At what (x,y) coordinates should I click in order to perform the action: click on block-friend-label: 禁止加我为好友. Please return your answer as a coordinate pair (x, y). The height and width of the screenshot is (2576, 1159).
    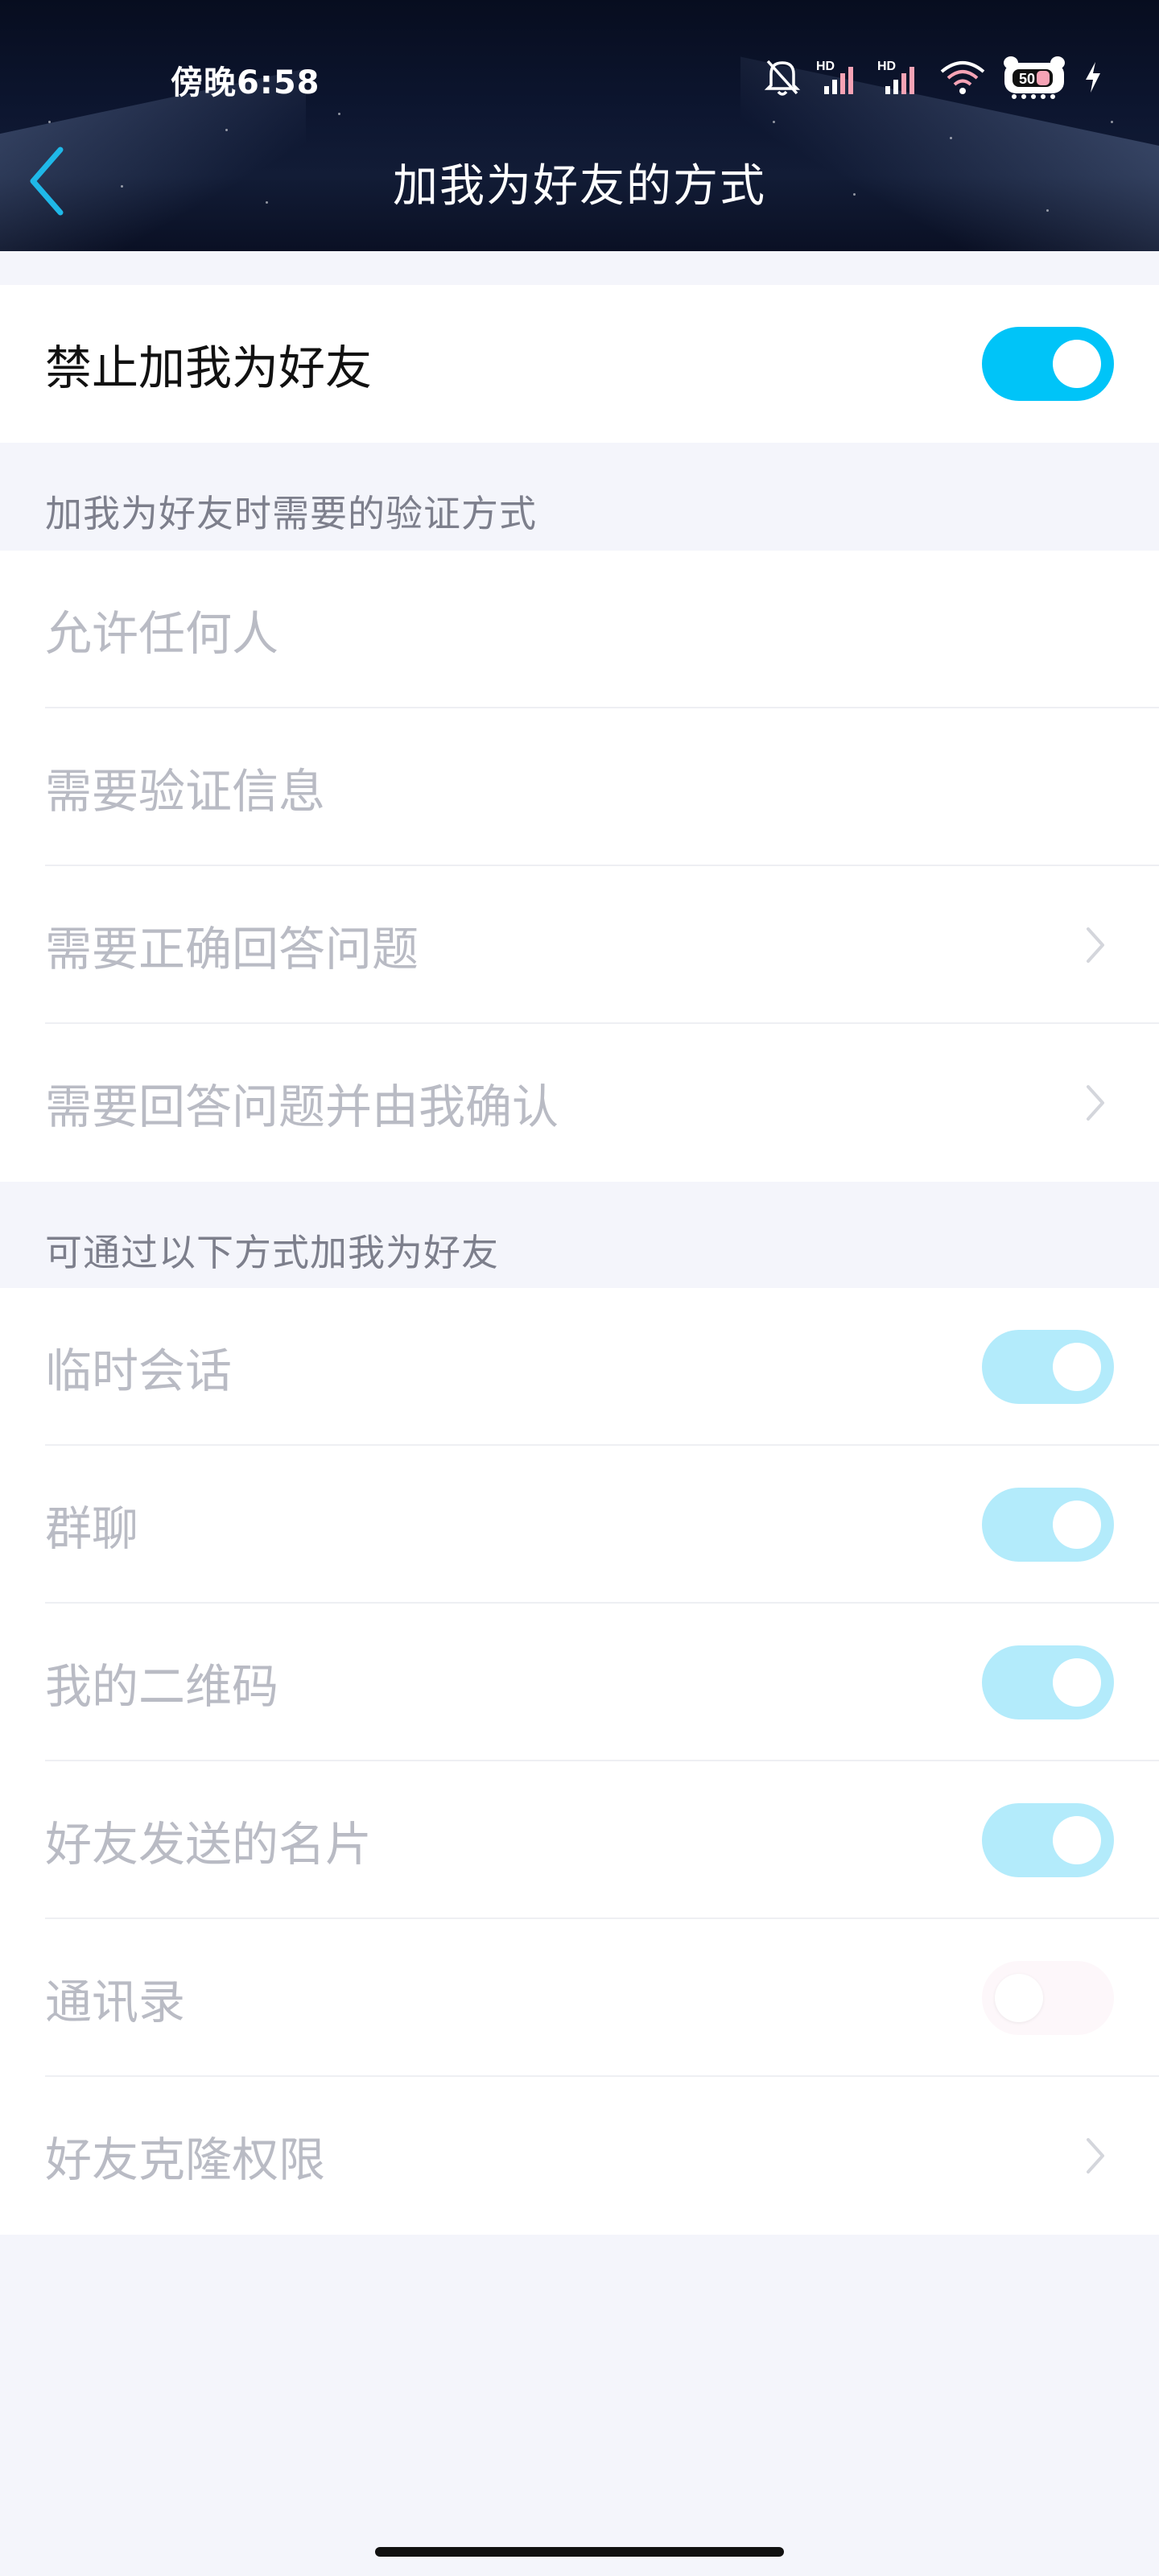
    Looking at the image, I should click on (209, 368).